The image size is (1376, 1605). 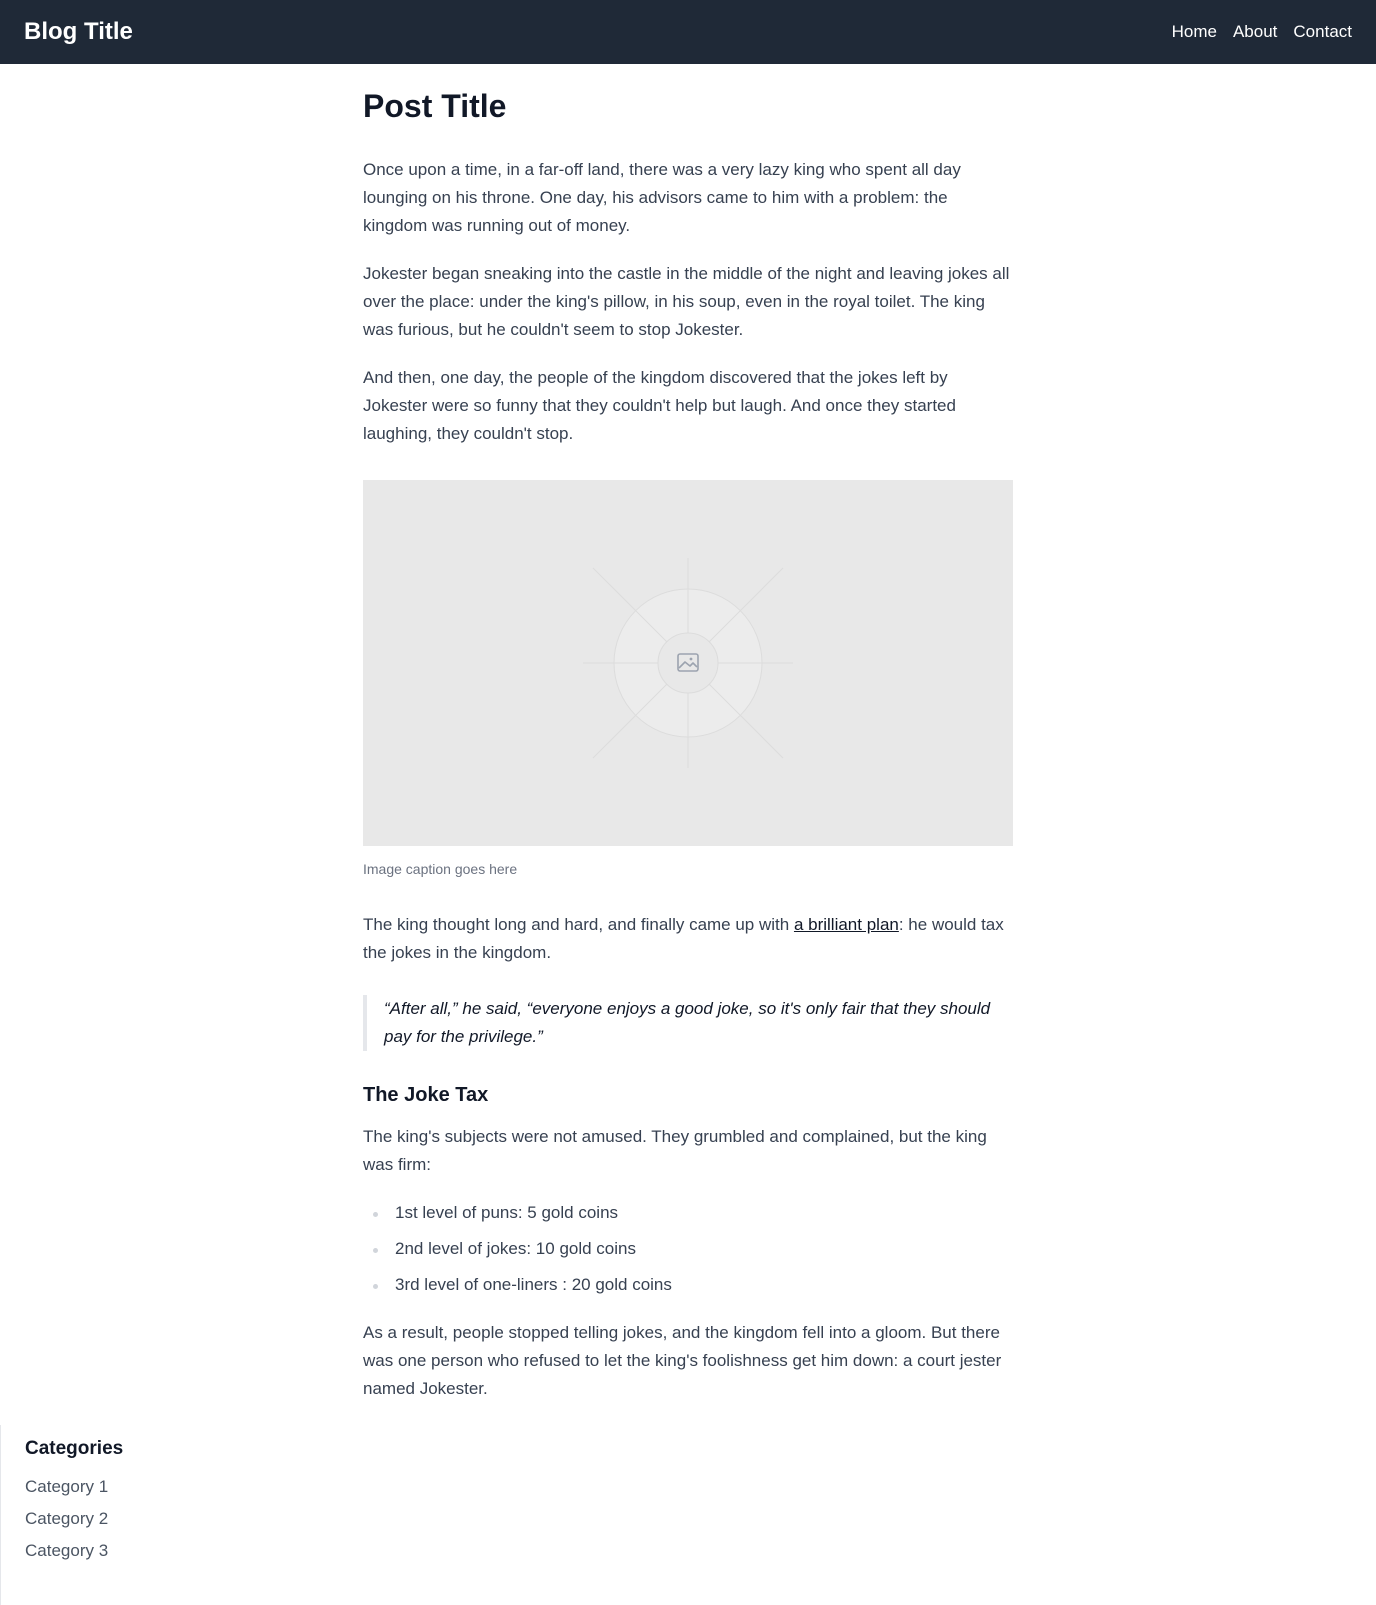 What do you see at coordinates (1255, 32) in the screenshot?
I see `nav-about-link: About` at bounding box center [1255, 32].